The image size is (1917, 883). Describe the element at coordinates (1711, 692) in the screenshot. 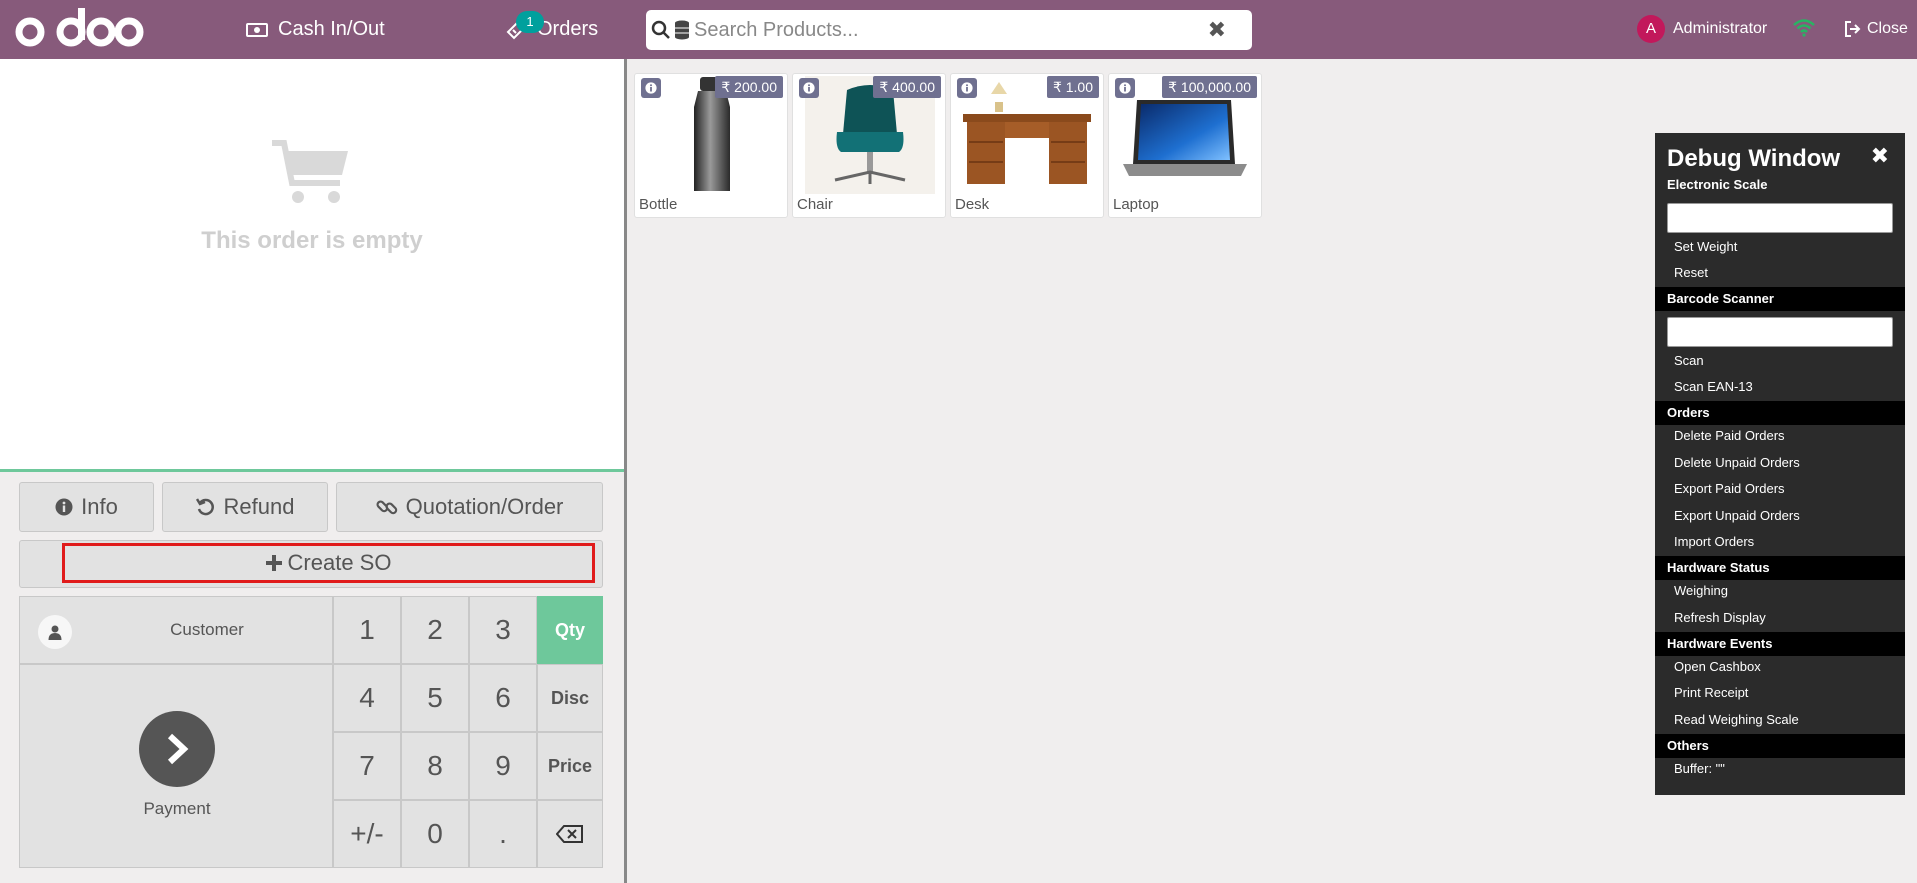

I see `print-receipt-button: Print Receipt` at that location.